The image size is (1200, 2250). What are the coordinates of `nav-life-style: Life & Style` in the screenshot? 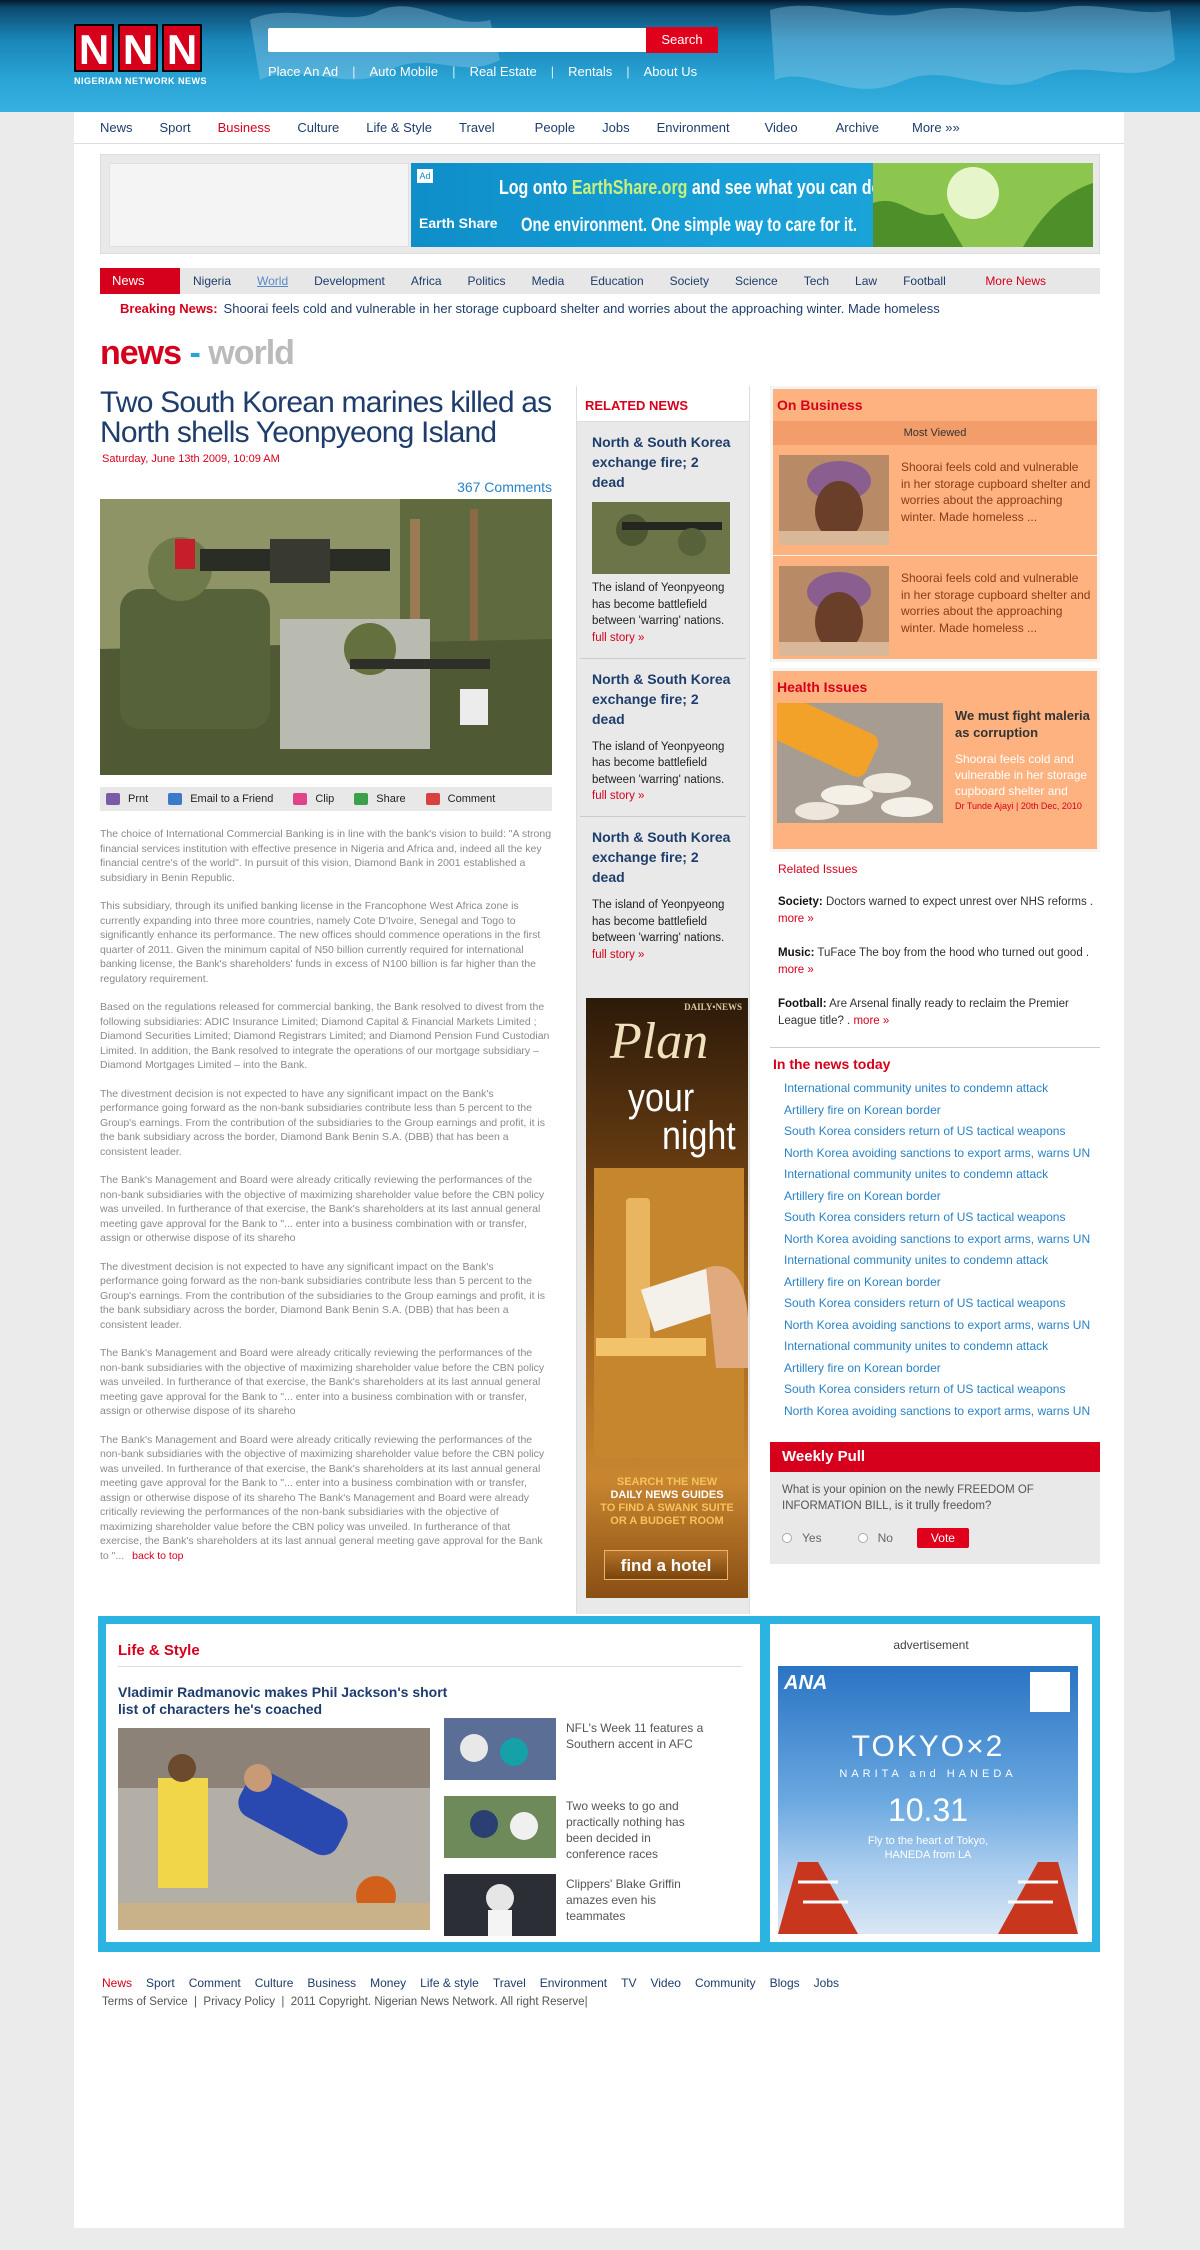 It's located at (399, 127).